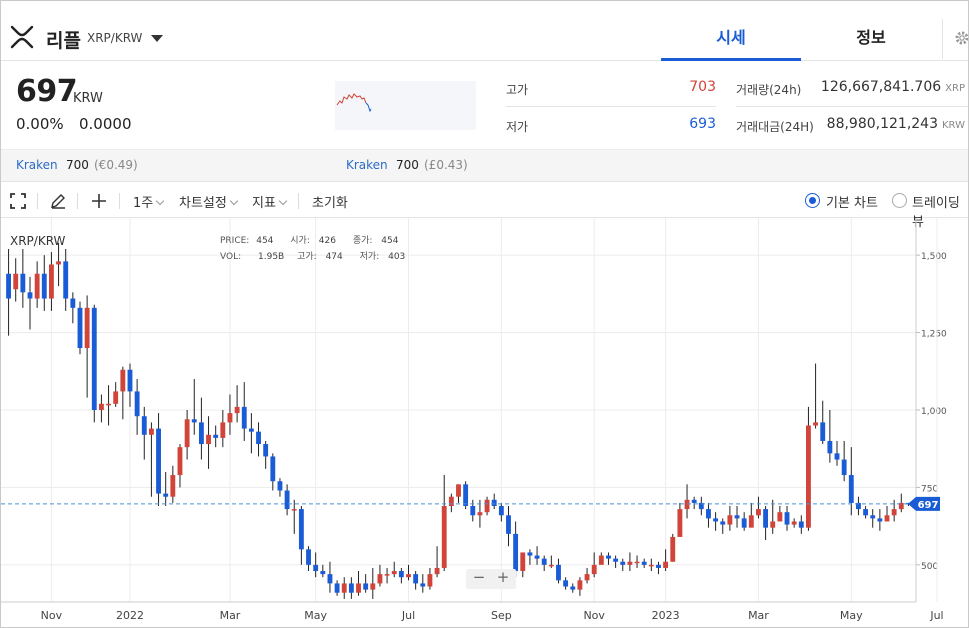 This screenshot has height=628, width=969. I want to click on volume-value-wrap: 126,667,841.706 XRP, so click(893, 87).